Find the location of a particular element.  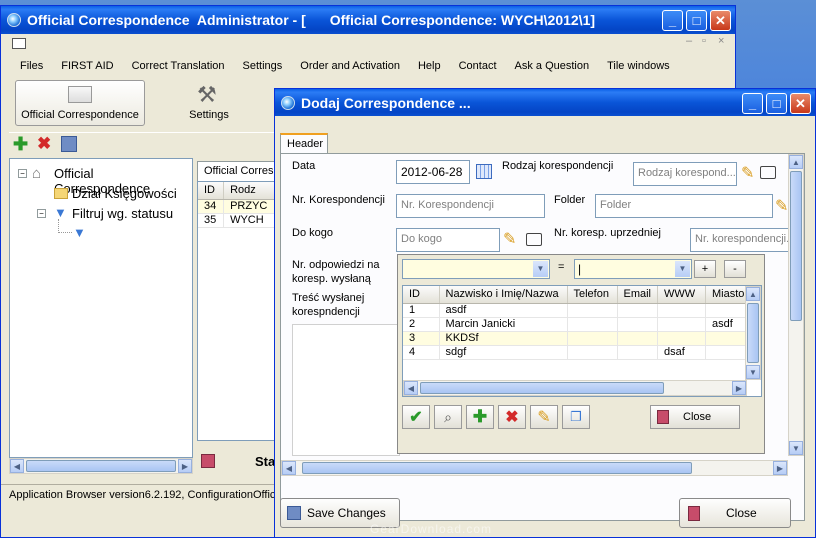

menu-correct-translation: Correct Translation is located at coordinates (178, 66).